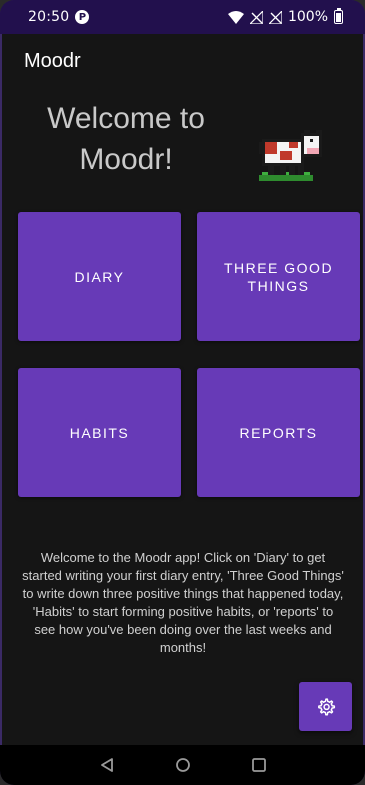 This screenshot has height=785, width=365. What do you see at coordinates (126, 139) in the screenshot?
I see `welcome-title: Welcome to Moodr!` at bounding box center [126, 139].